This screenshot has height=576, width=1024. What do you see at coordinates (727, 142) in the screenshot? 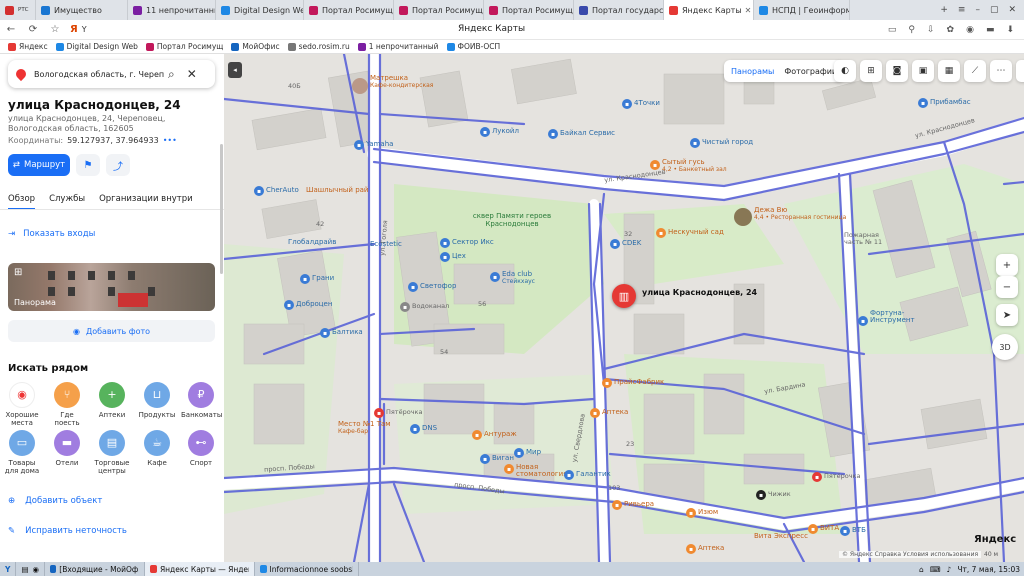
I see `poi-chisty-gorod: Чистый город` at bounding box center [727, 142].